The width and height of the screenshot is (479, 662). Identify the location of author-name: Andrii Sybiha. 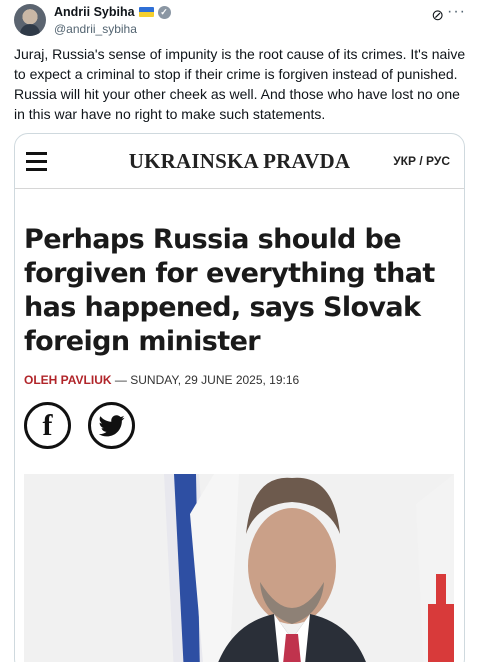
(94, 12).